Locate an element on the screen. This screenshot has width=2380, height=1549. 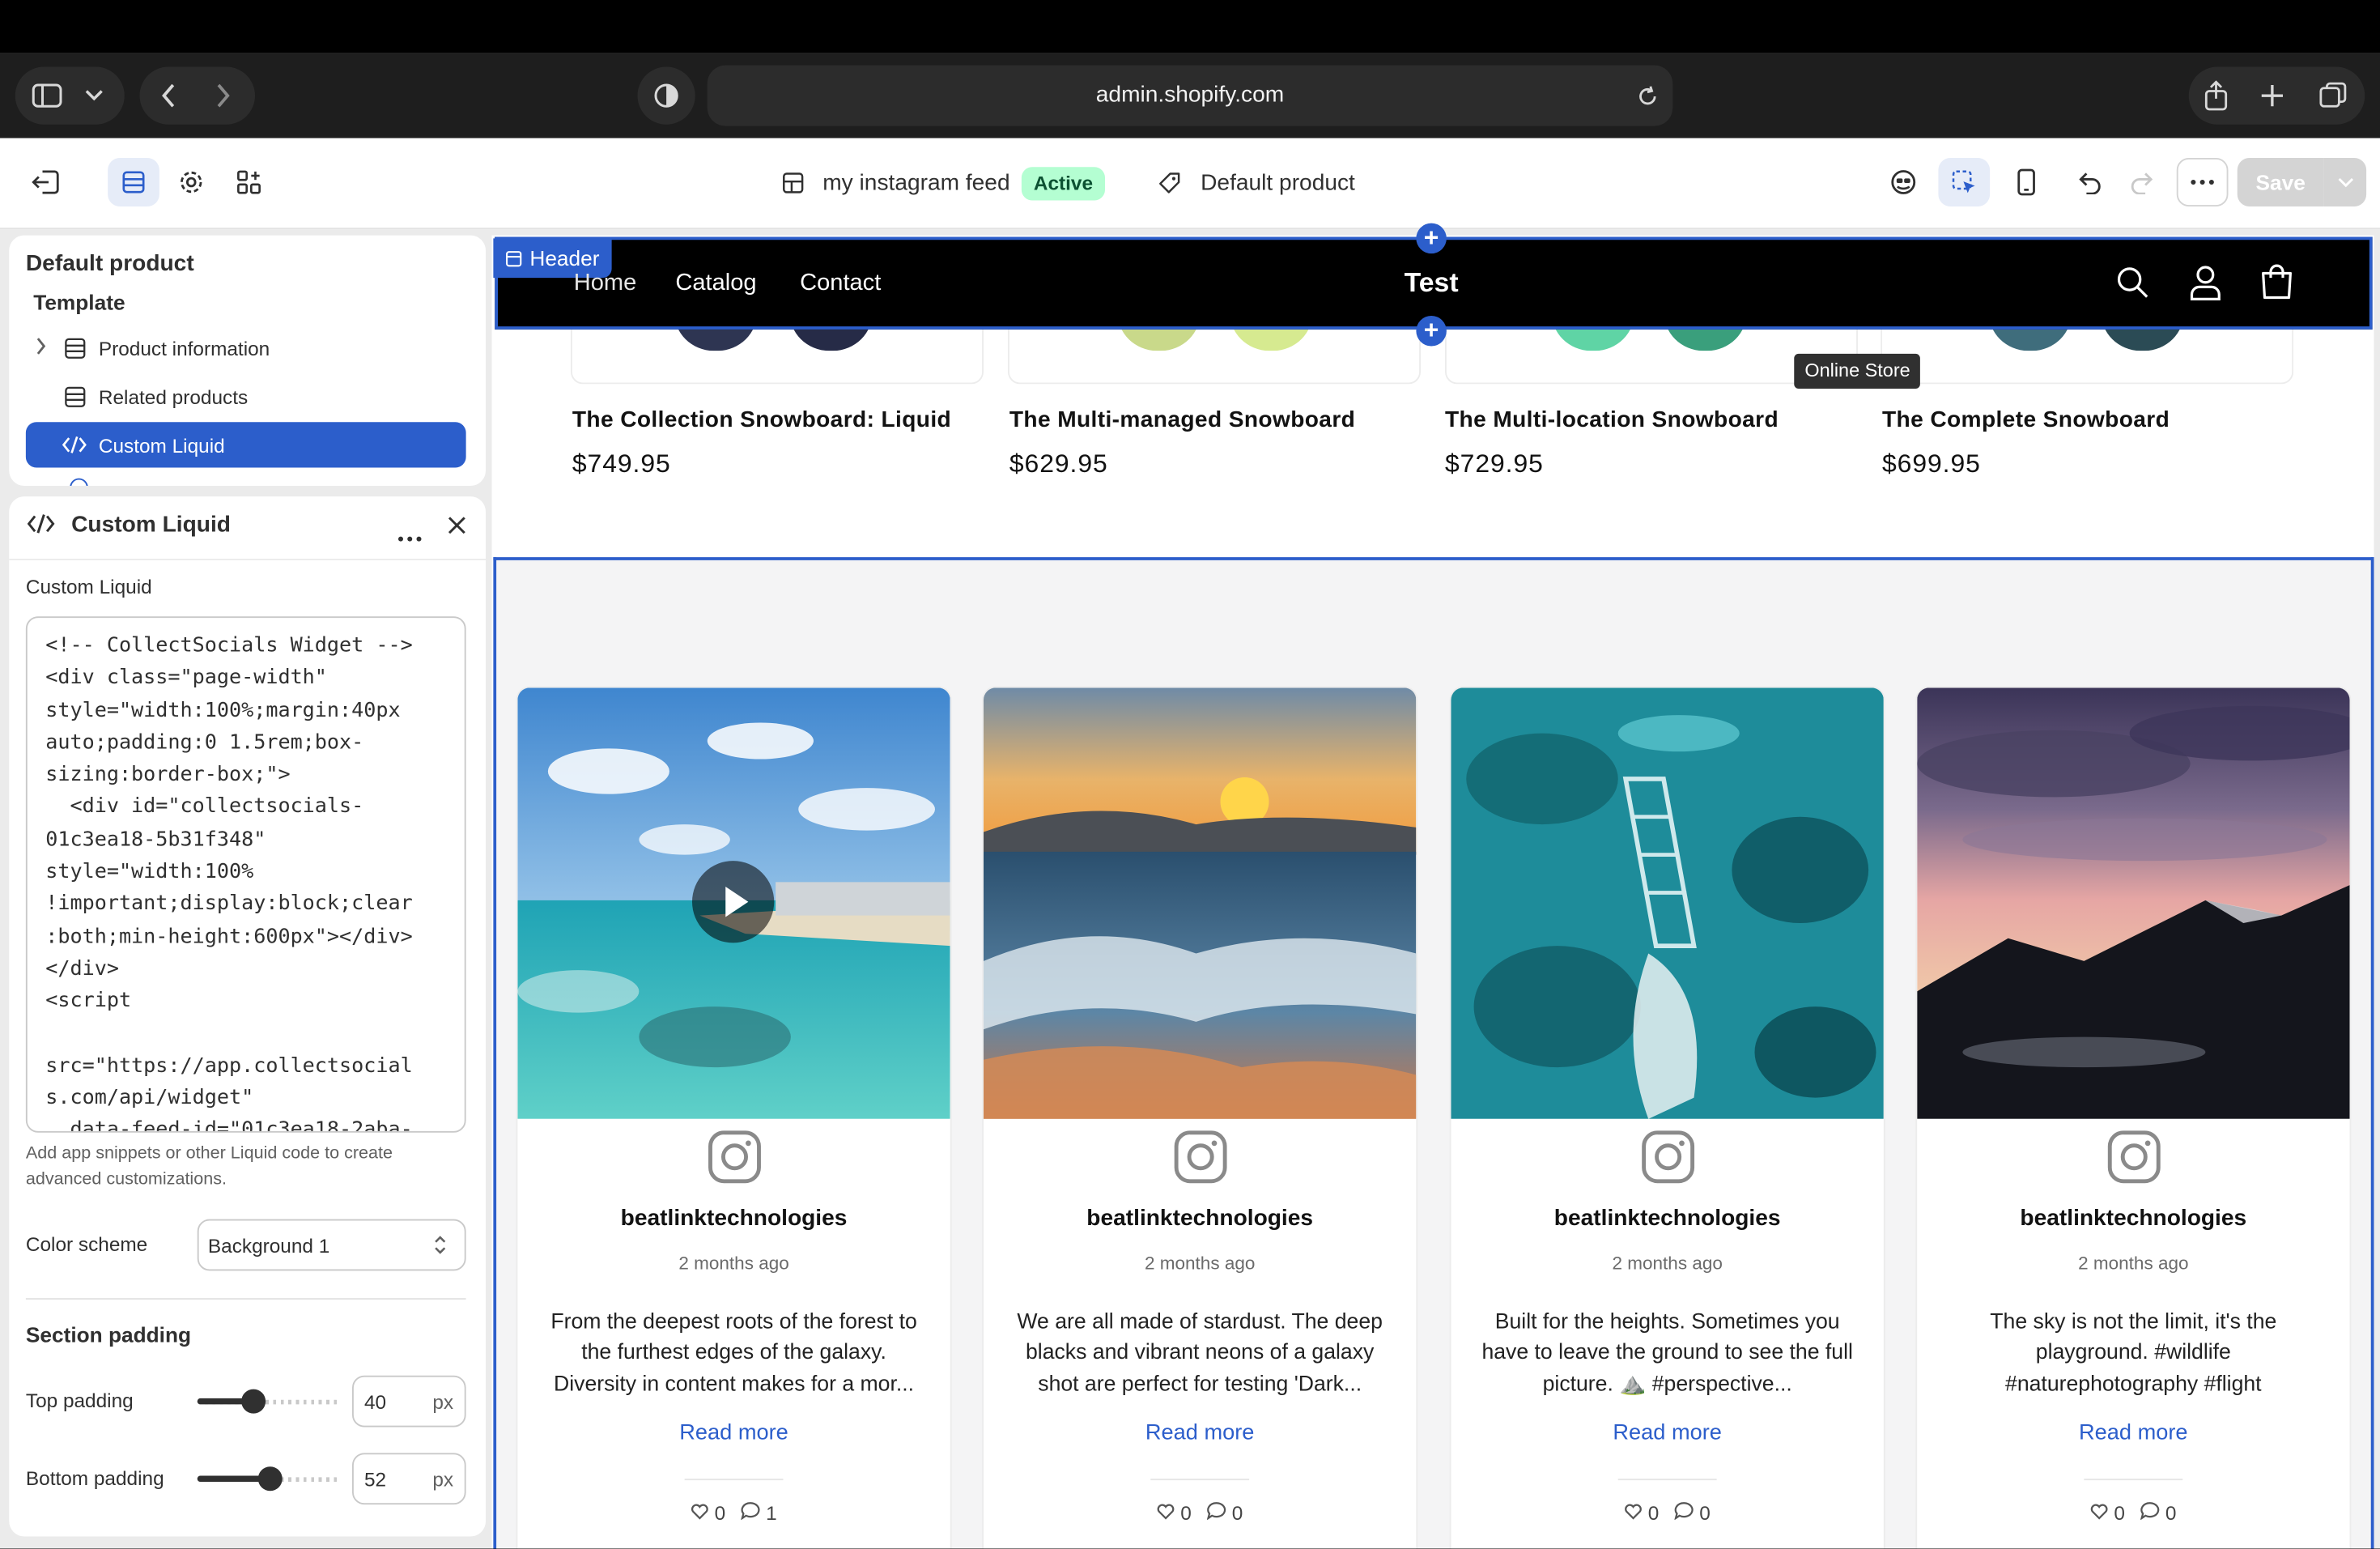
forward-arrow-icon is located at coordinates (224, 95).